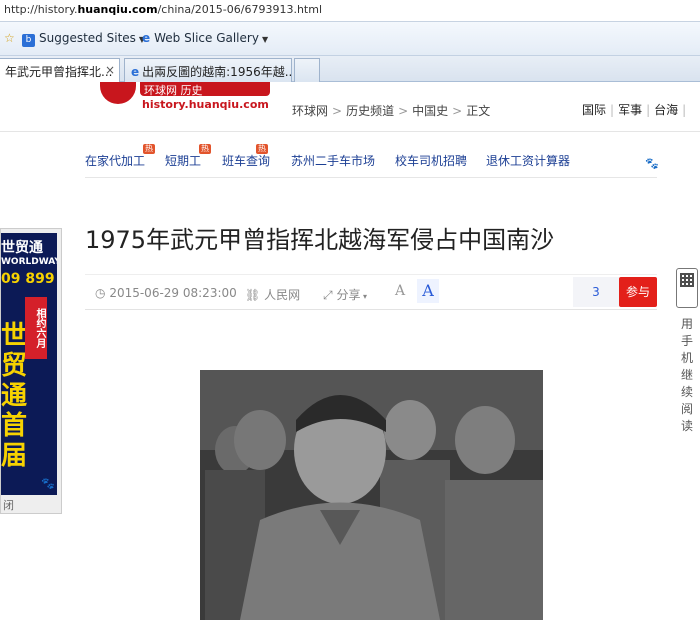 This screenshot has height=620, width=700. What do you see at coordinates (14, 366) in the screenshot?
I see `ad-char: 贸` at bounding box center [14, 366].